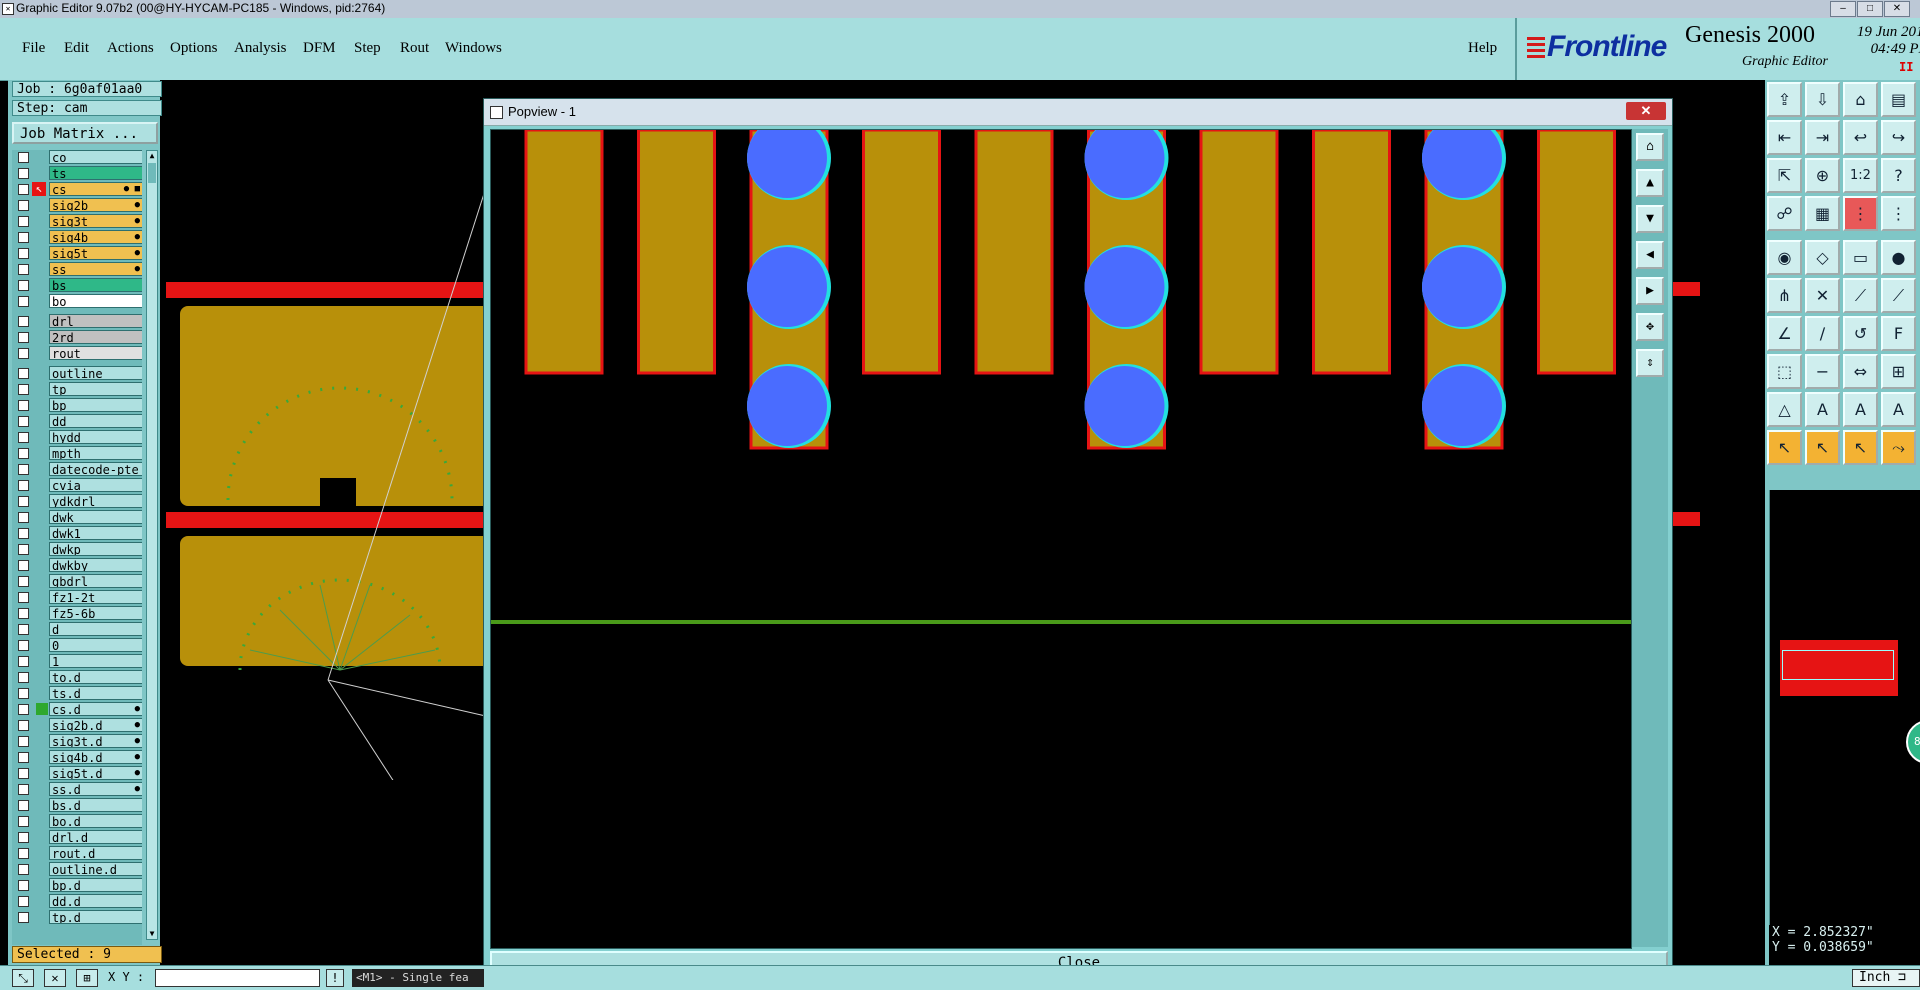 The height and width of the screenshot is (990, 1920). I want to click on resize-icon: ⇔, so click(1860, 371).